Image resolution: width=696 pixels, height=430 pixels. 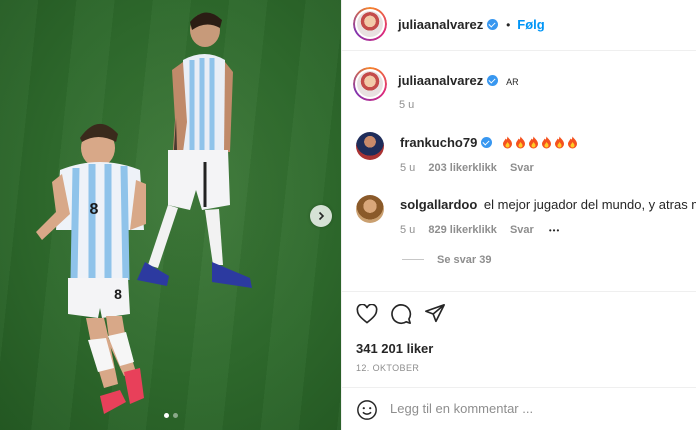 I want to click on more-options-icon: •••, so click(x=554, y=230).